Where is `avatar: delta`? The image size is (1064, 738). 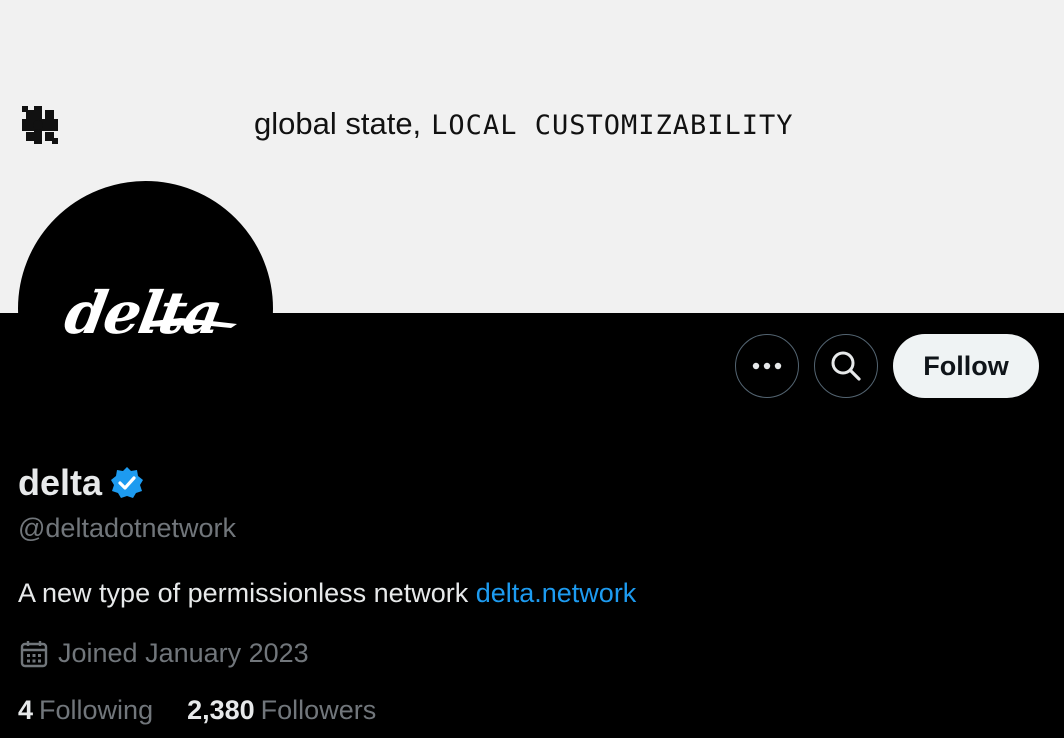
avatar: delta is located at coordinates (145, 308).